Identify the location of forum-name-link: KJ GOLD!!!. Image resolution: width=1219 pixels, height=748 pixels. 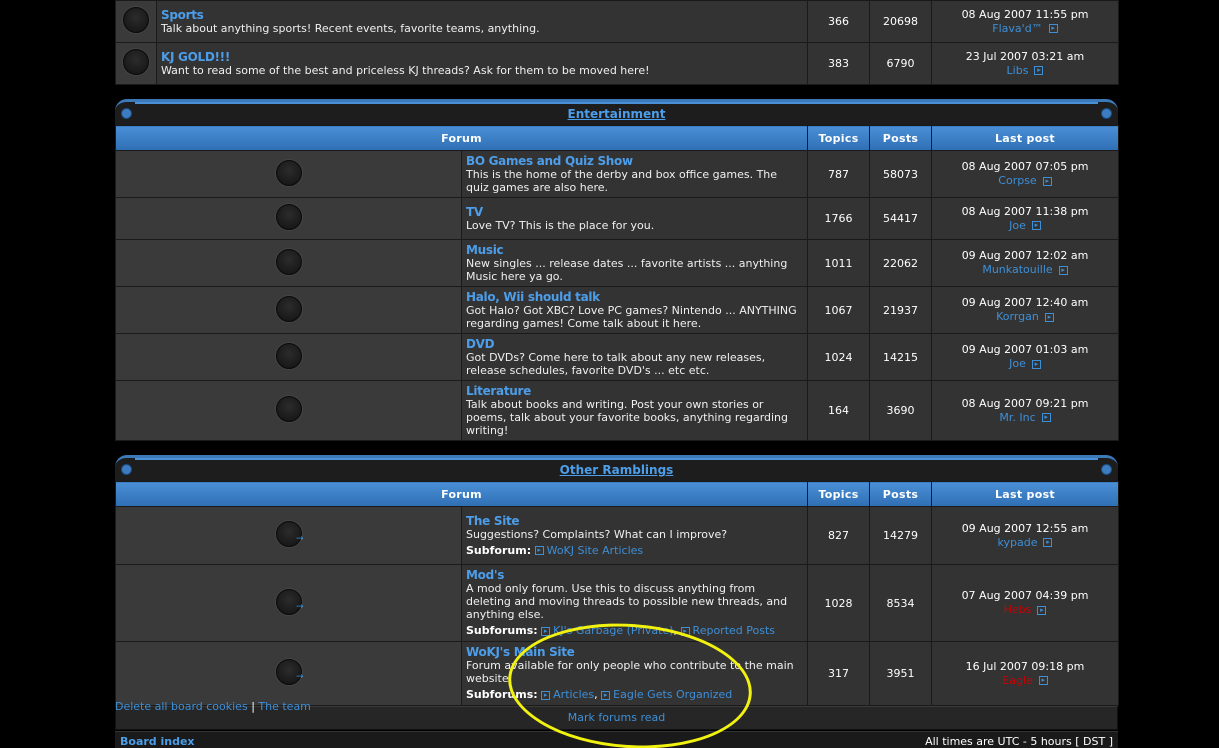
(195, 57).